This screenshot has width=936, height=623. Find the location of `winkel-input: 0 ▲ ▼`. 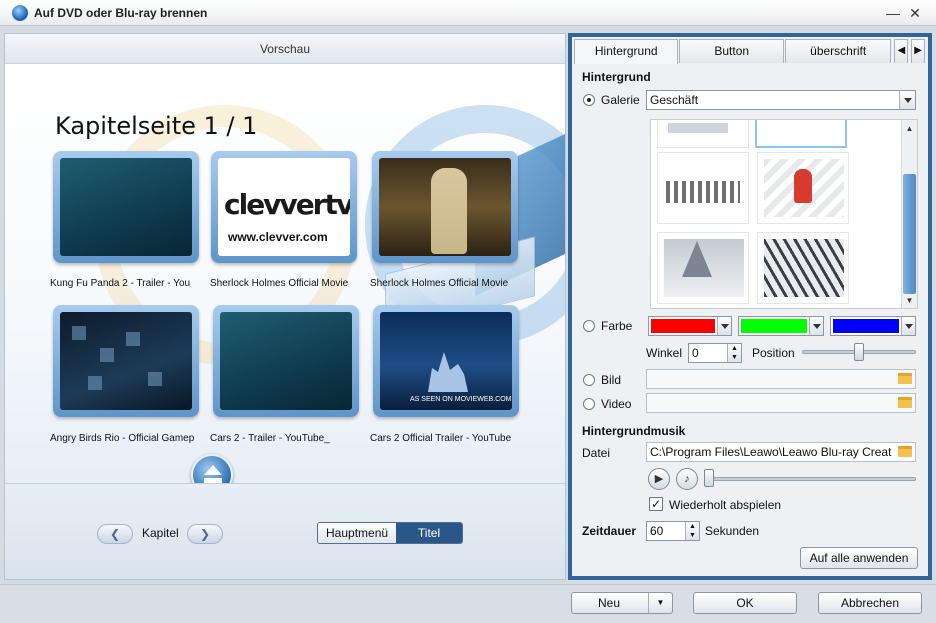

winkel-input: 0 ▲ ▼ is located at coordinates (715, 353).